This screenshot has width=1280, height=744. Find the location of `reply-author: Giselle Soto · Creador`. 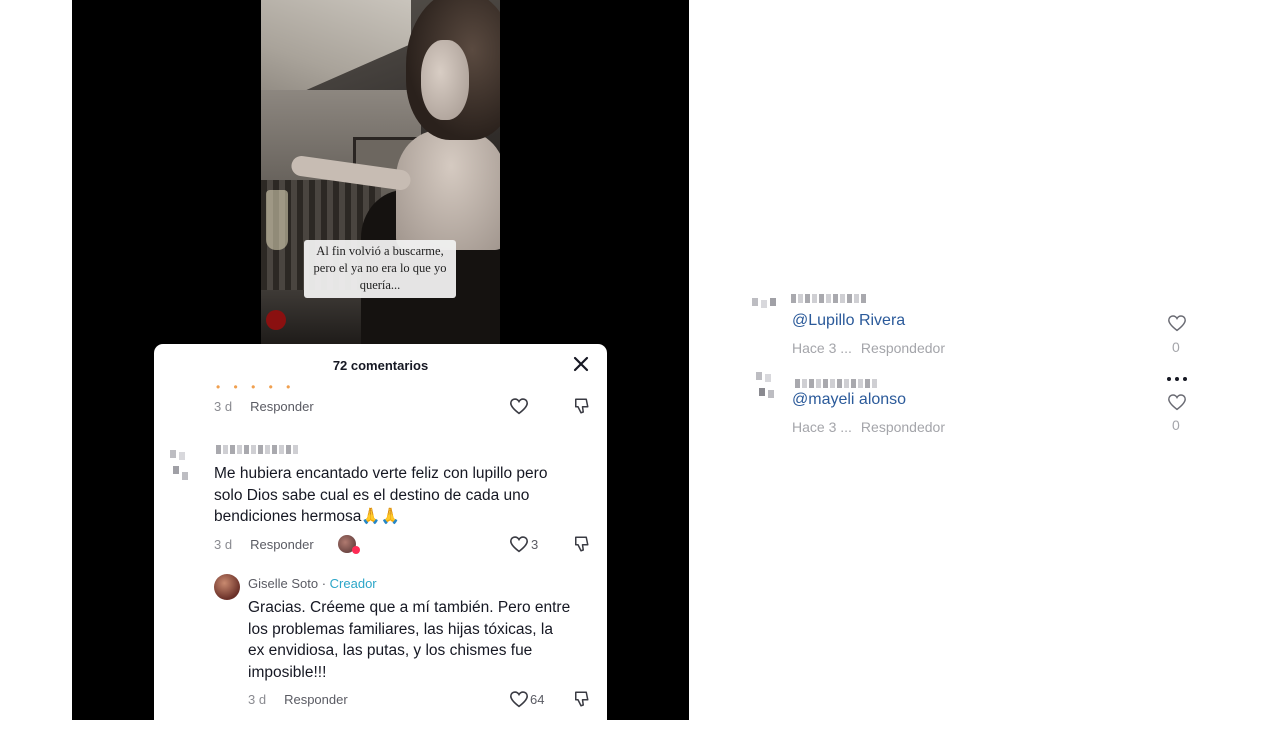

reply-author: Giselle Soto · Creador is located at coordinates (312, 583).